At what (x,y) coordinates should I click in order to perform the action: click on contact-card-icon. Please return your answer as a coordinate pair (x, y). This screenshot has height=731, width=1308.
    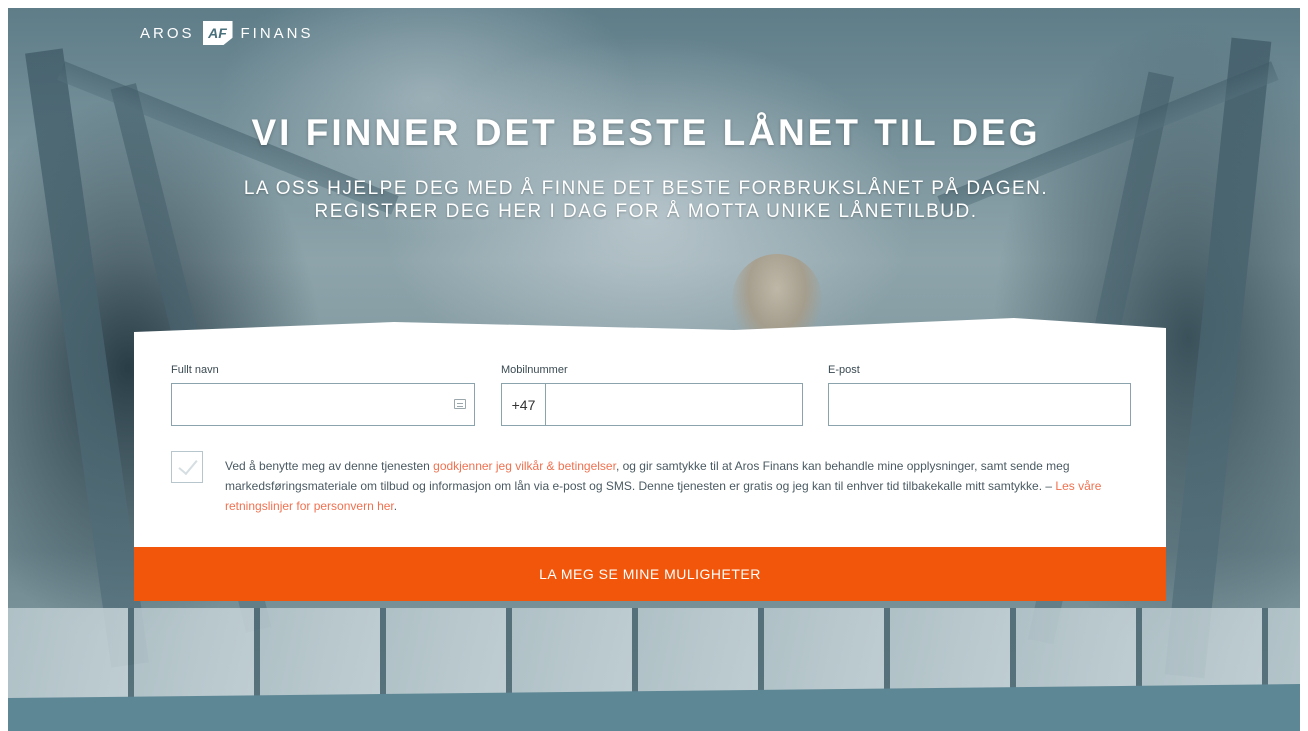
    Looking at the image, I should click on (460, 404).